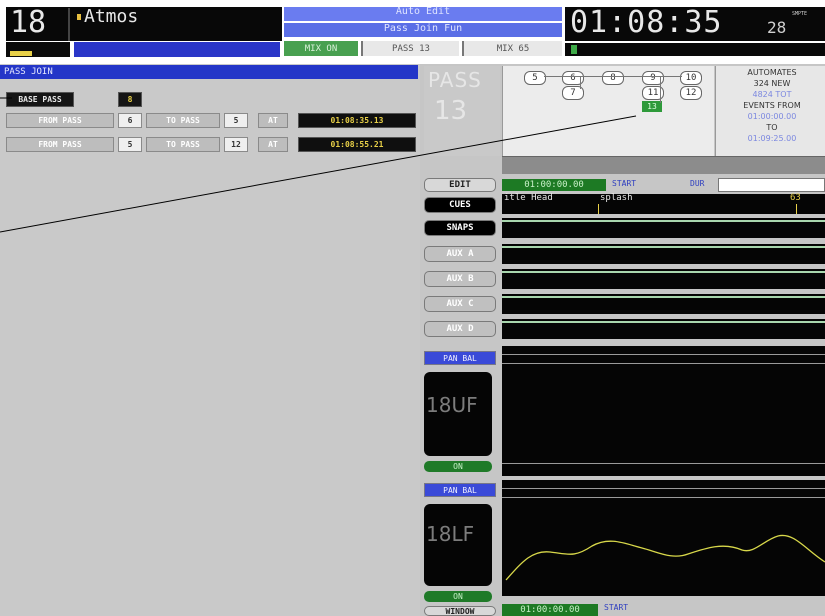 The height and width of the screenshot is (616, 825). Describe the element at coordinates (772, 116) in the screenshot. I see `info-line: 01:00:00.00` at that location.